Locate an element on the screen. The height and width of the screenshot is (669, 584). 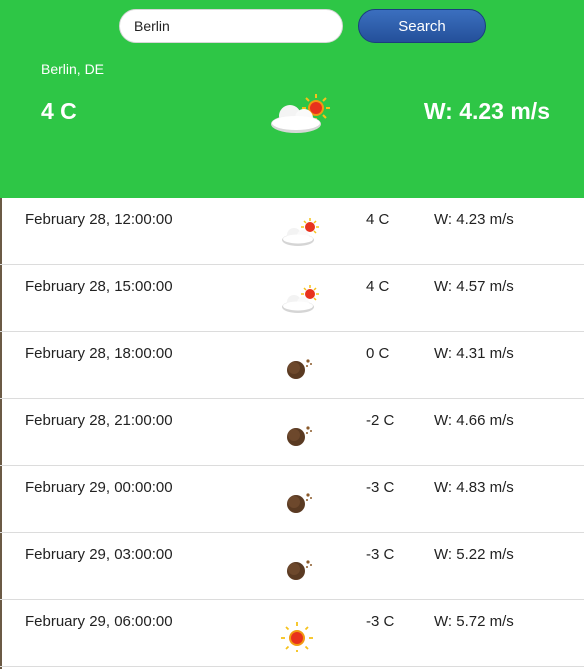
forecast-date: February 28, 15:00:00 is located at coordinates (99, 286).